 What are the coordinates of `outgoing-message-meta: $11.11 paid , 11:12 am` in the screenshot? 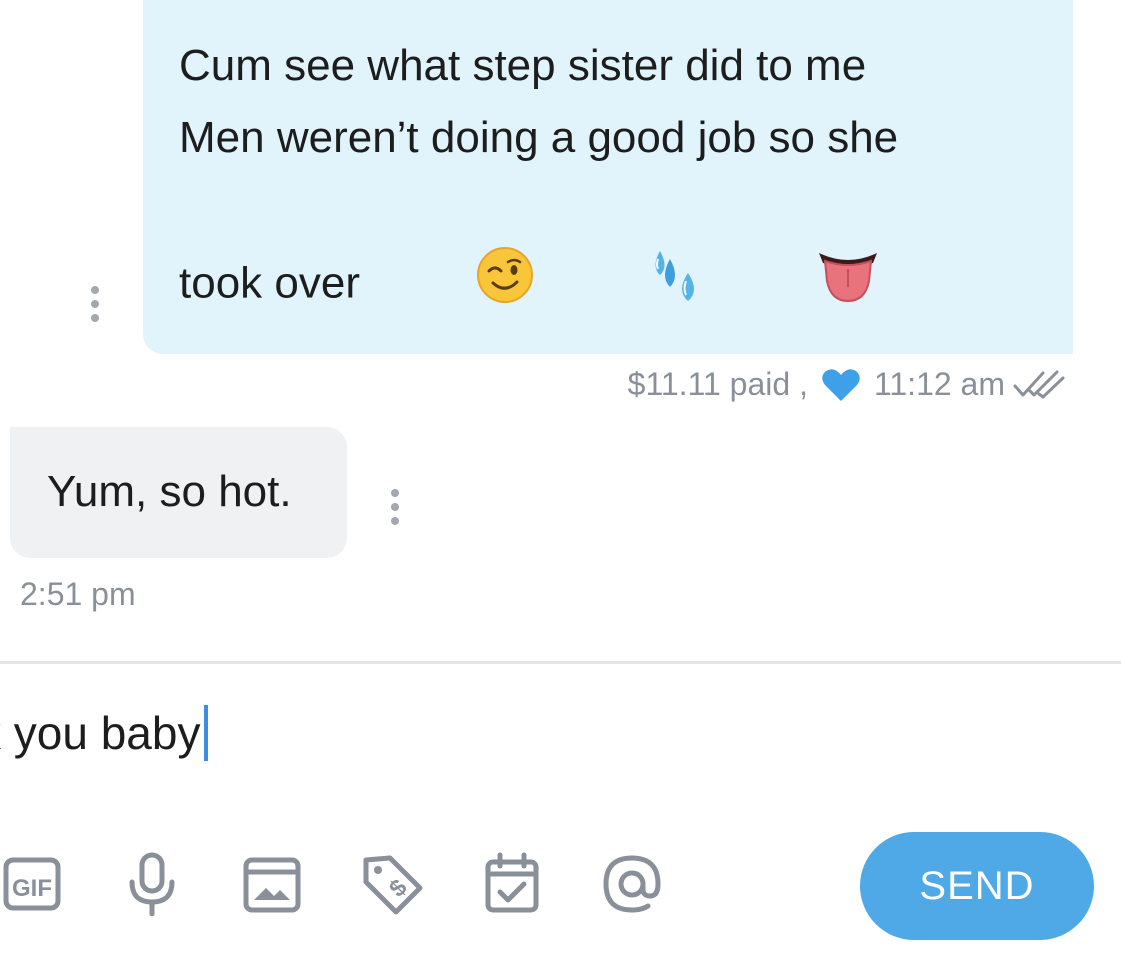 It's located at (846, 384).